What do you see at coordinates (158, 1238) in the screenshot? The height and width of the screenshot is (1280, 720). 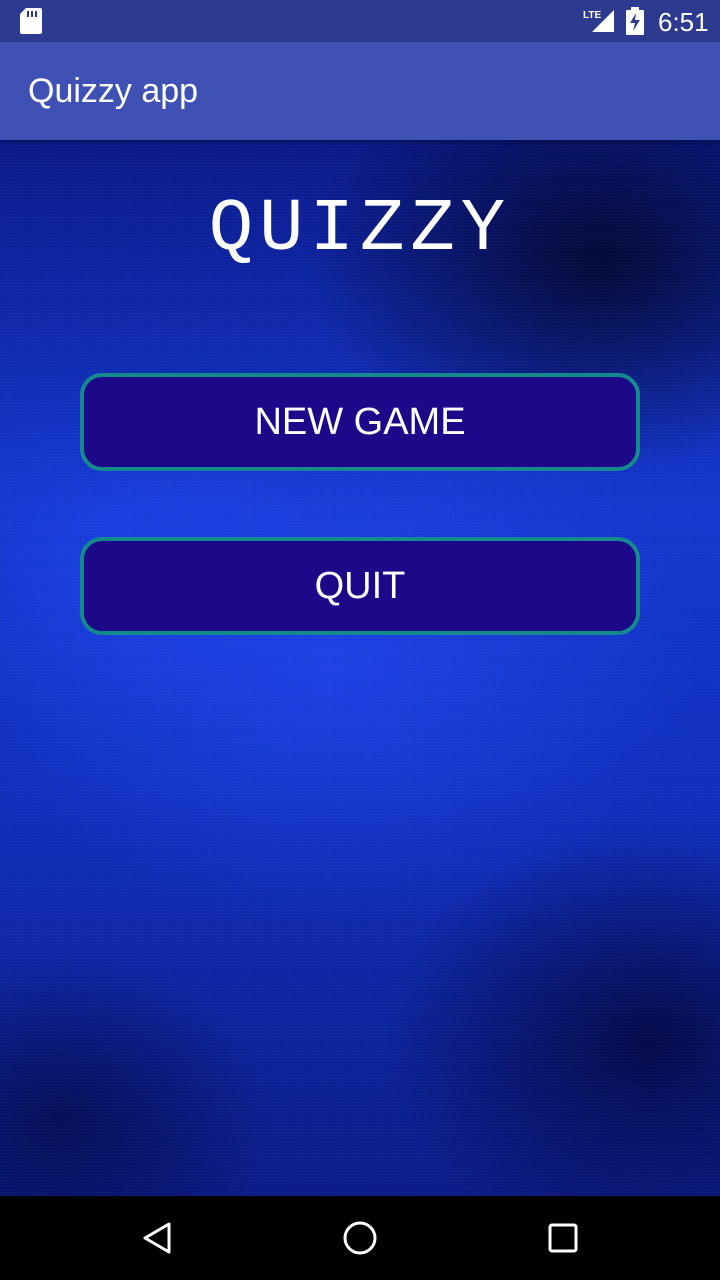 I see `back-icon` at bounding box center [158, 1238].